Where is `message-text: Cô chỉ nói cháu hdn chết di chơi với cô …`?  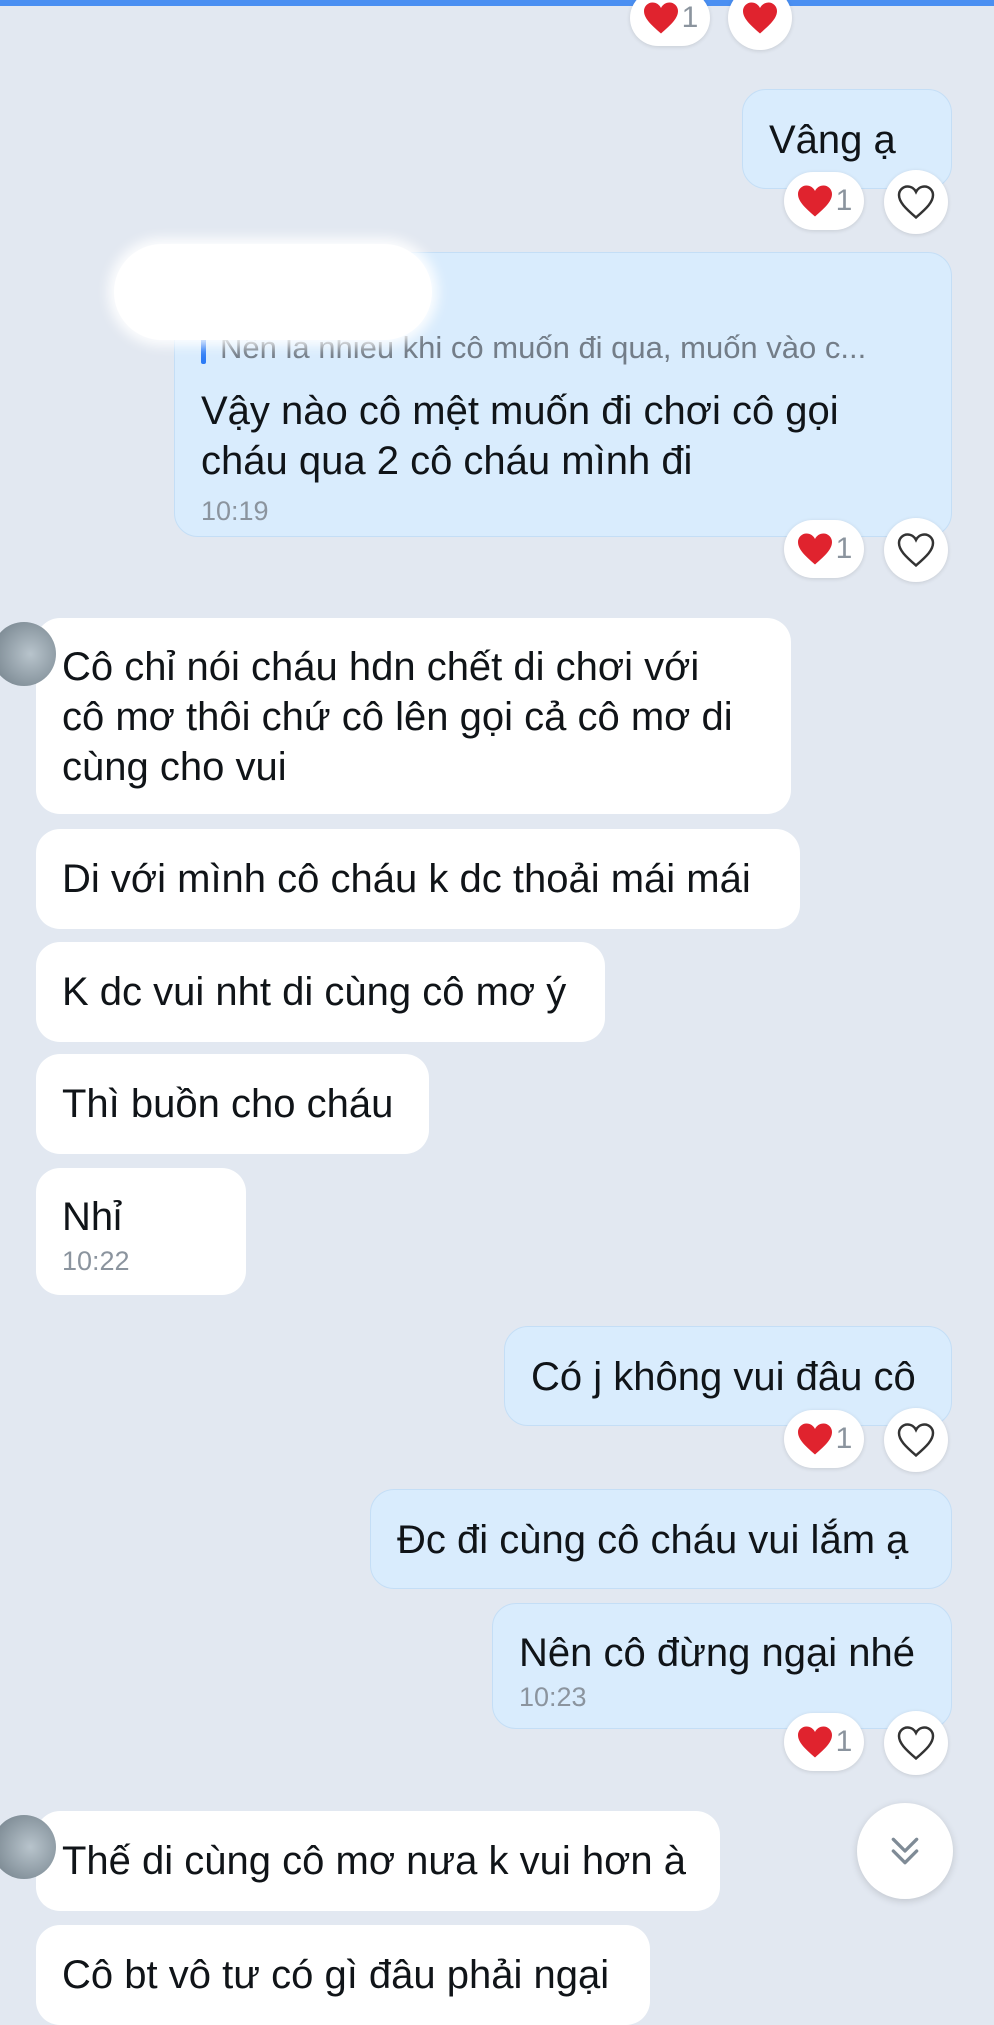 message-text: Cô chỉ nói cháu hdn chết di chơi với cô … is located at coordinates (397, 717).